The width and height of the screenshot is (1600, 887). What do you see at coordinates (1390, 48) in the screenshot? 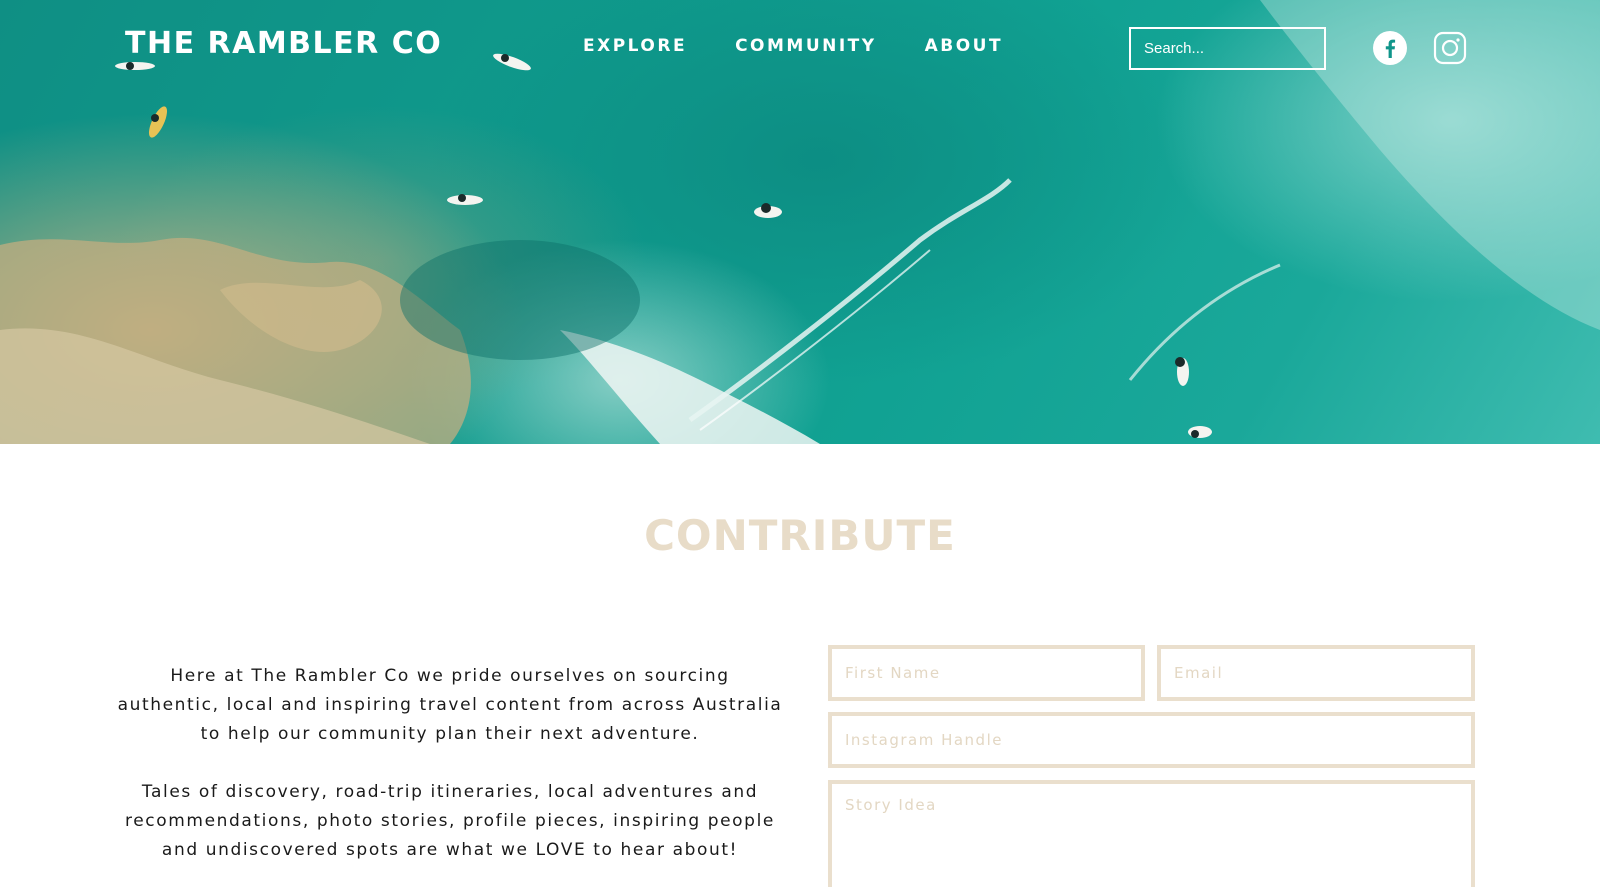
I see `facebook-icon` at bounding box center [1390, 48].